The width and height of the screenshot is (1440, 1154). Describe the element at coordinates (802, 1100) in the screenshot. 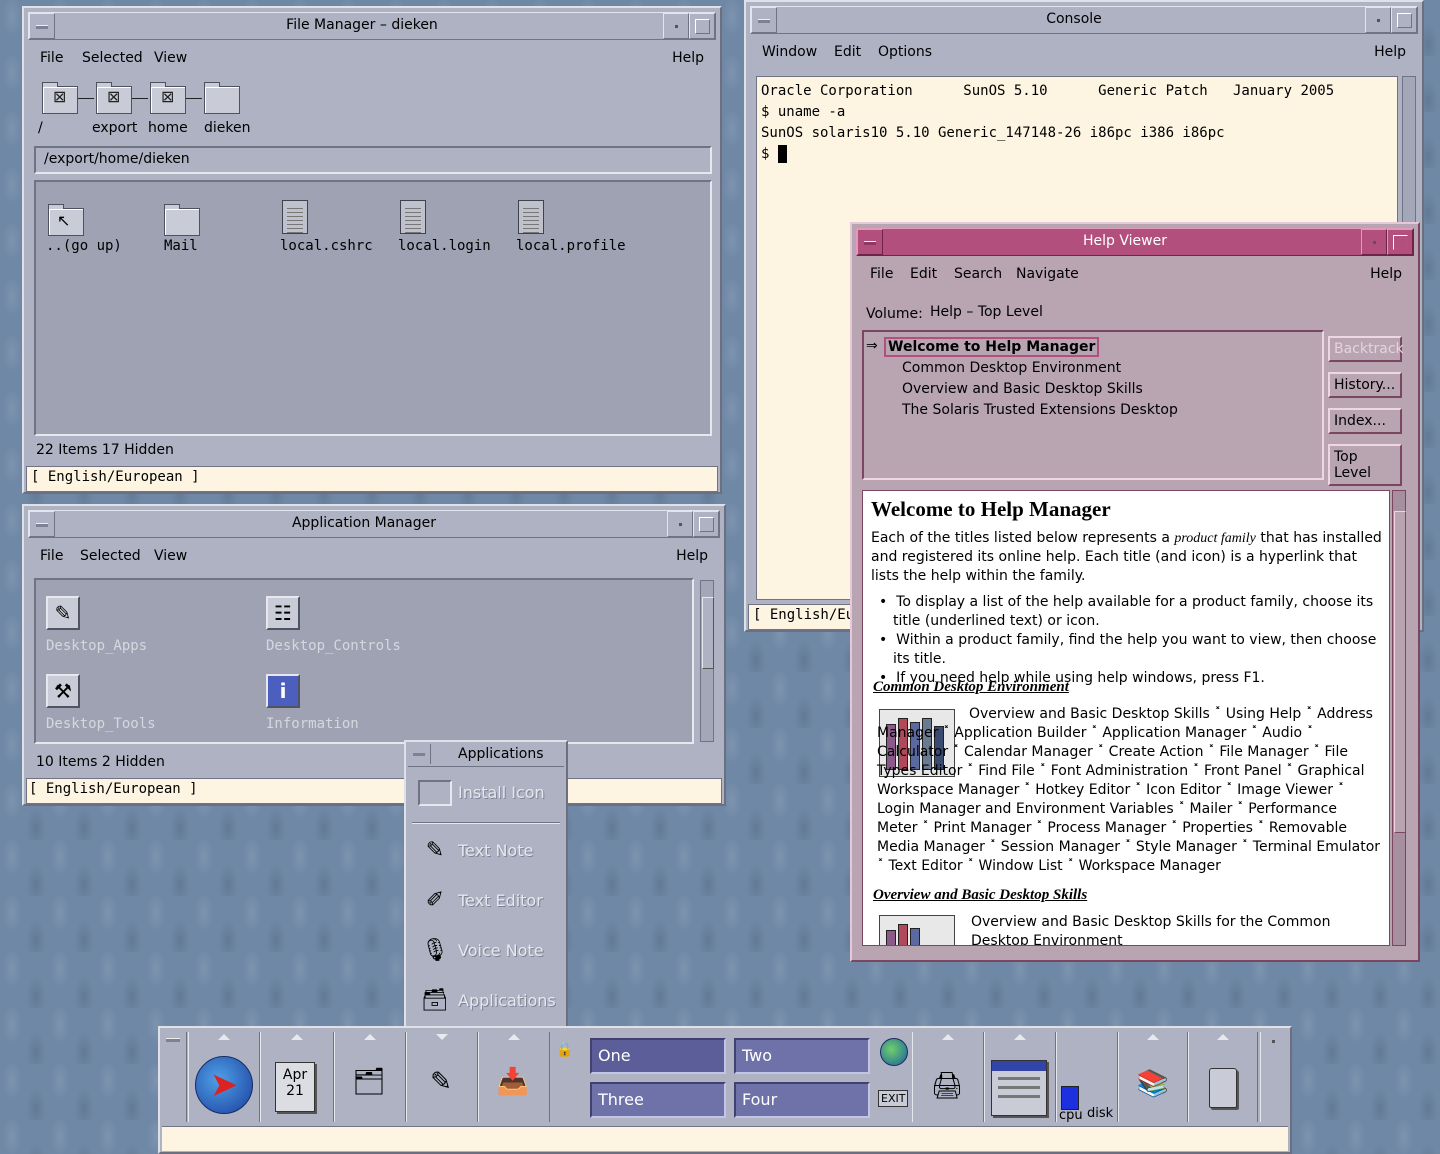

I see `workspace-button-four: Four` at that location.